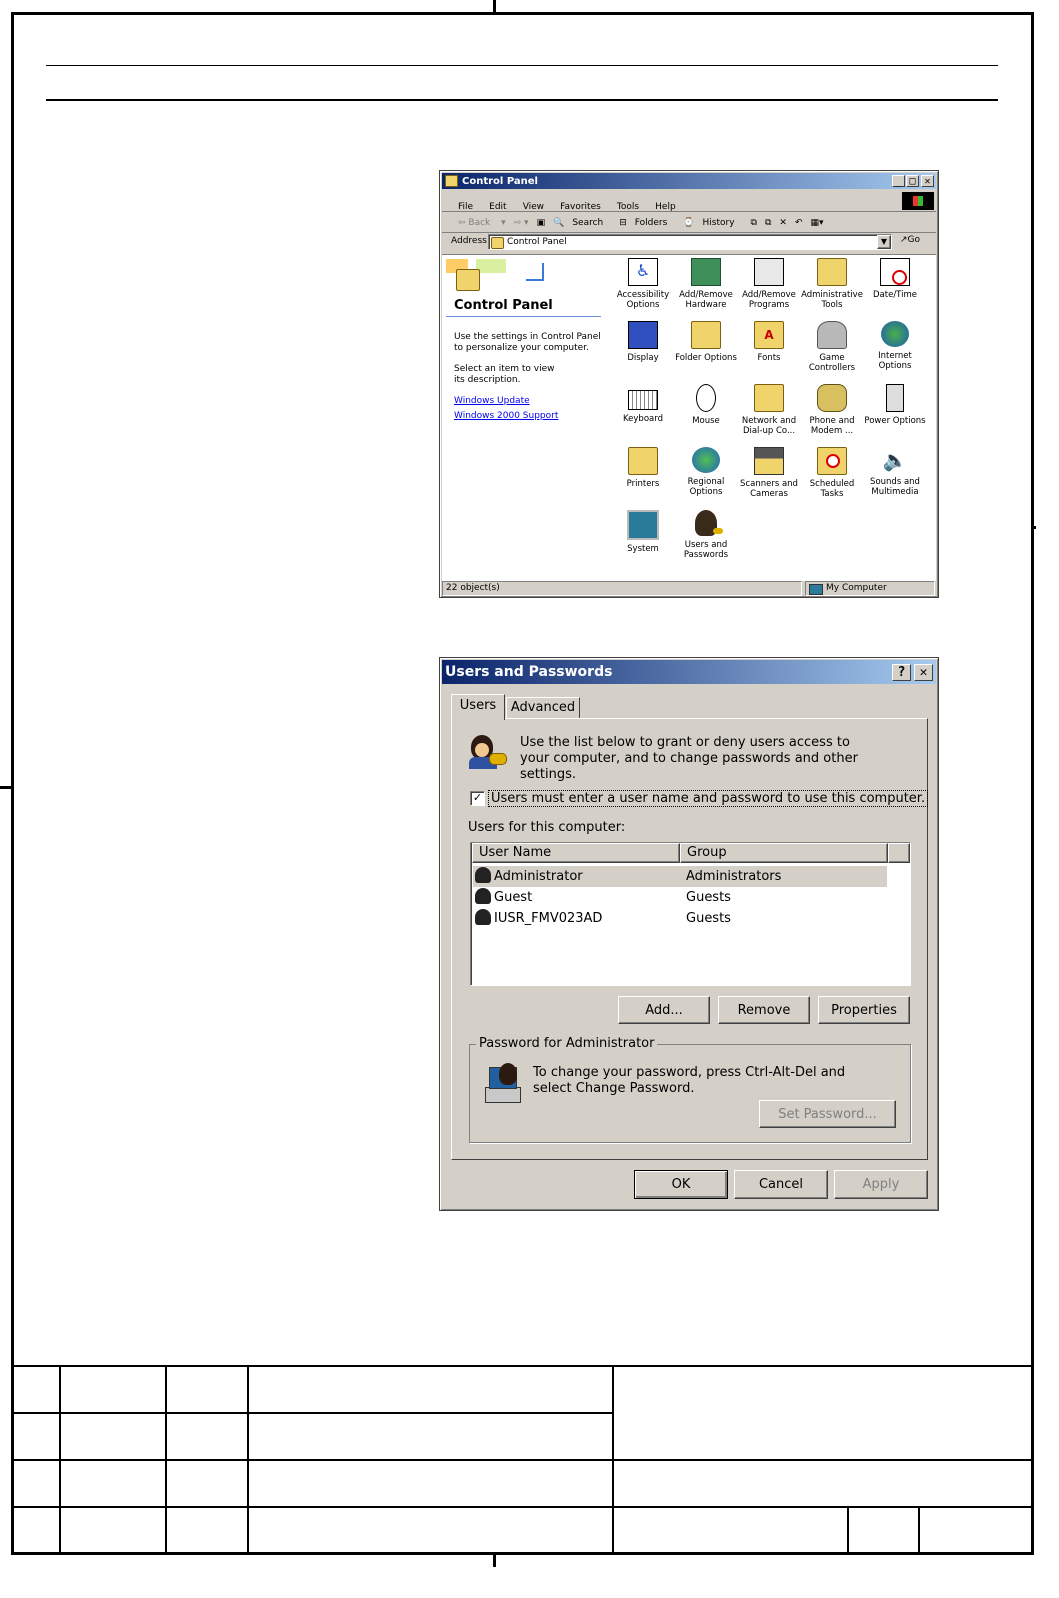  Describe the element at coordinates (712, 223) in the screenshot. I see `history-button: ⌚ History` at that location.